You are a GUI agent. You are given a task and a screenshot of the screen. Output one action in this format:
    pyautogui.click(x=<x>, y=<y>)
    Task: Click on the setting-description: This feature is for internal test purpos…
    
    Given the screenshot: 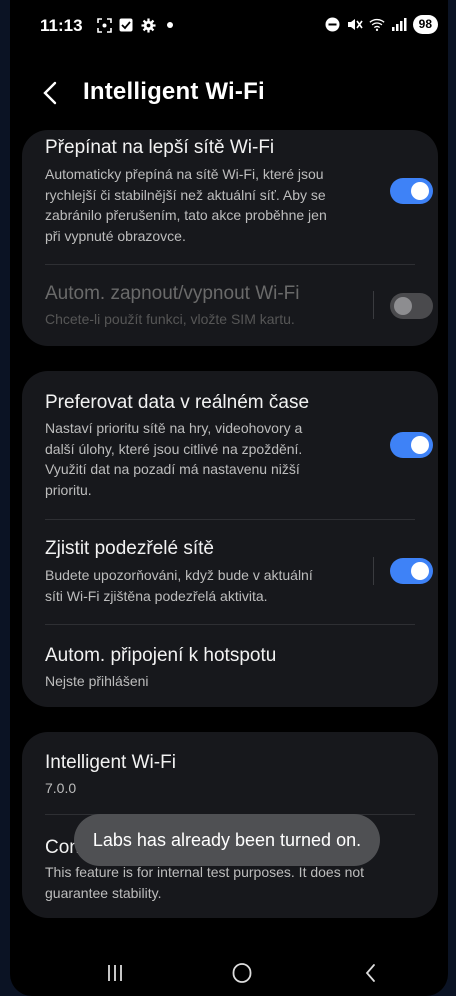 What is the action you would take?
    pyautogui.click(x=235, y=882)
    